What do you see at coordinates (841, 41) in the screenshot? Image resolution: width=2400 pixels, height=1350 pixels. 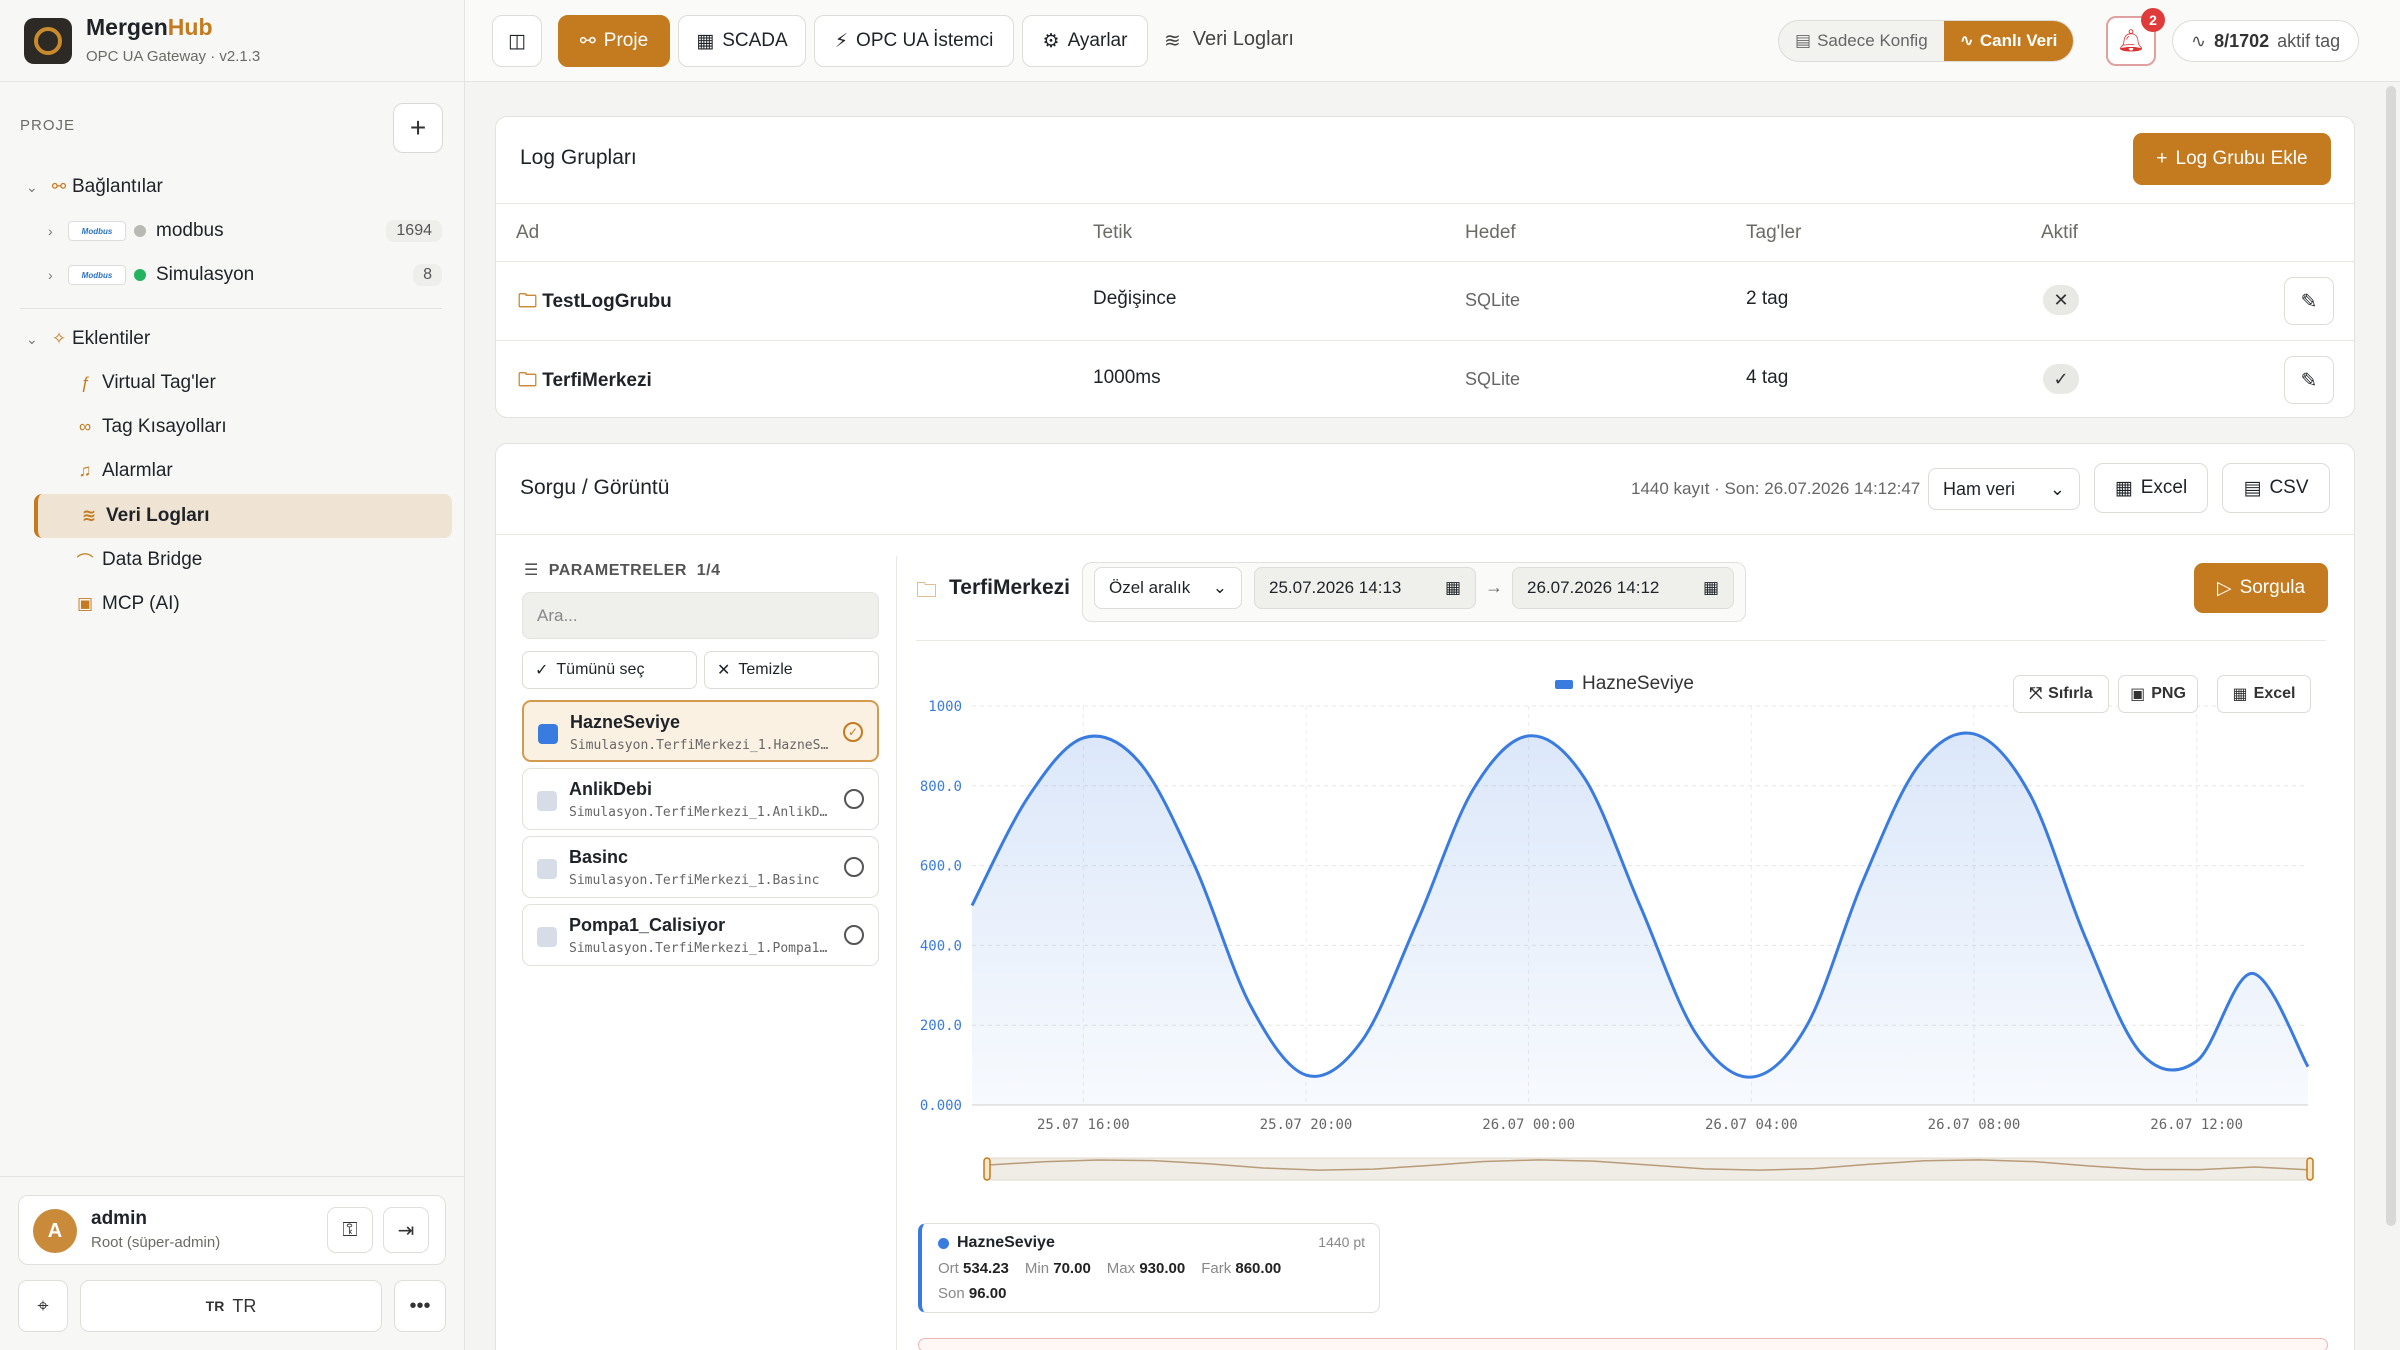 I see `plug-icon: ⚡` at bounding box center [841, 41].